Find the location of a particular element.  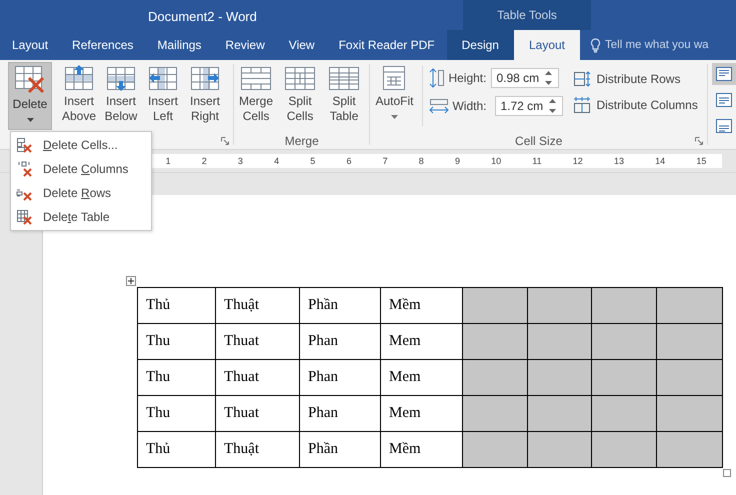

distribute-button: Distribute Columns is located at coordinates (635, 105).